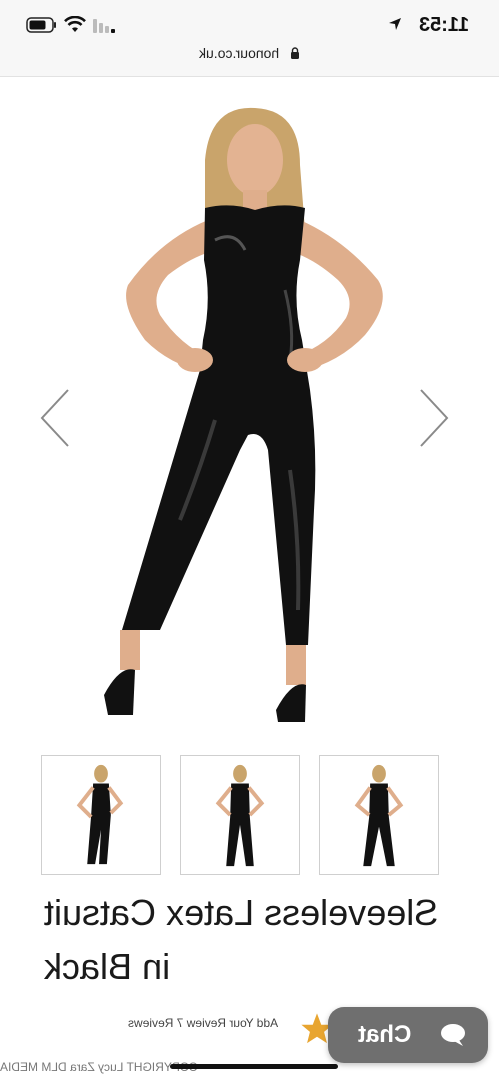 The height and width of the screenshot is (1080, 499). I want to click on status-time: 11:53, so click(443, 25).